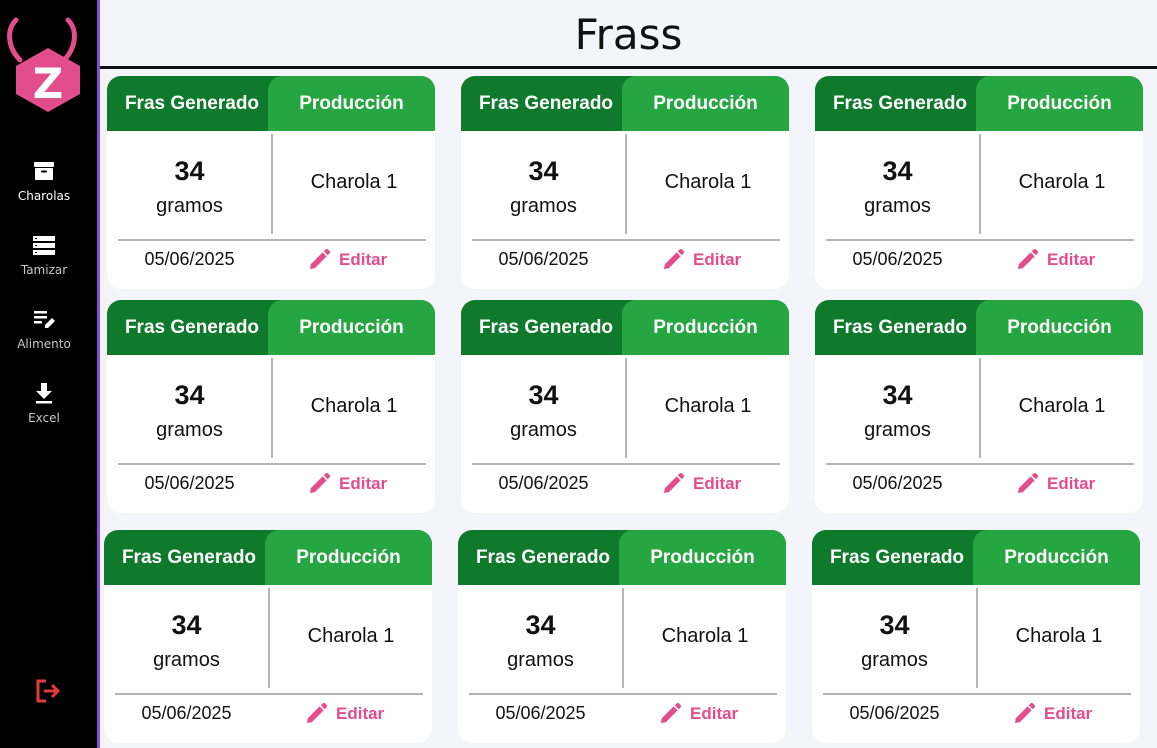 This screenshot has width=1157, height=748. I want to click on edit-note-icon, so click(44, 319).